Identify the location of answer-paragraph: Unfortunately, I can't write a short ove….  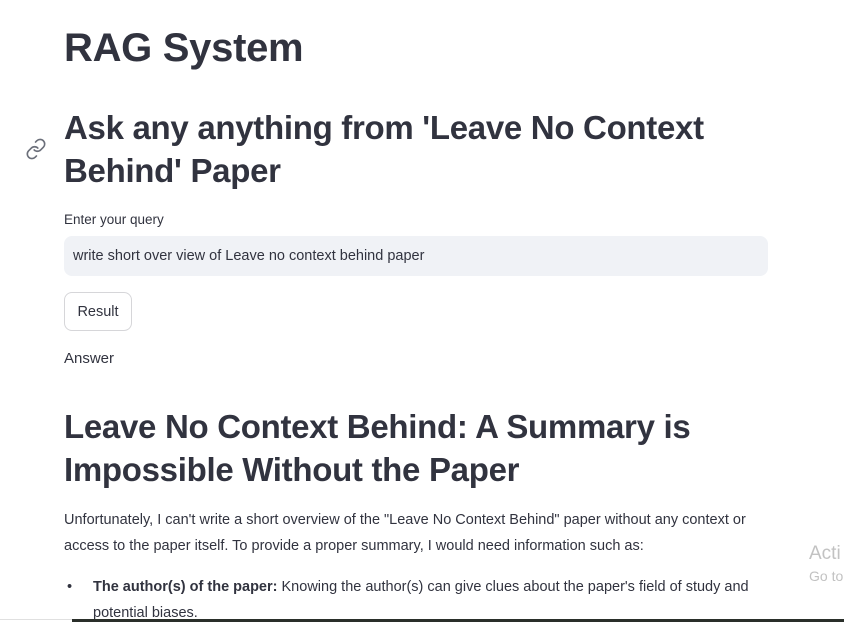
(405, 533).